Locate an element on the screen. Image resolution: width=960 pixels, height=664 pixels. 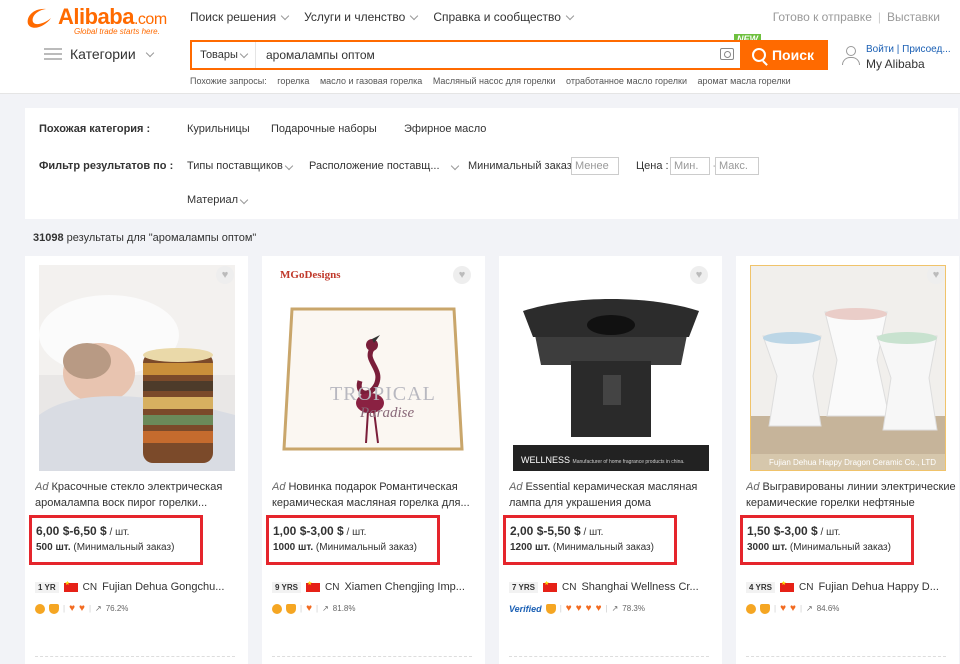
related-search-link: горелка is located at coordinates (293, 81).